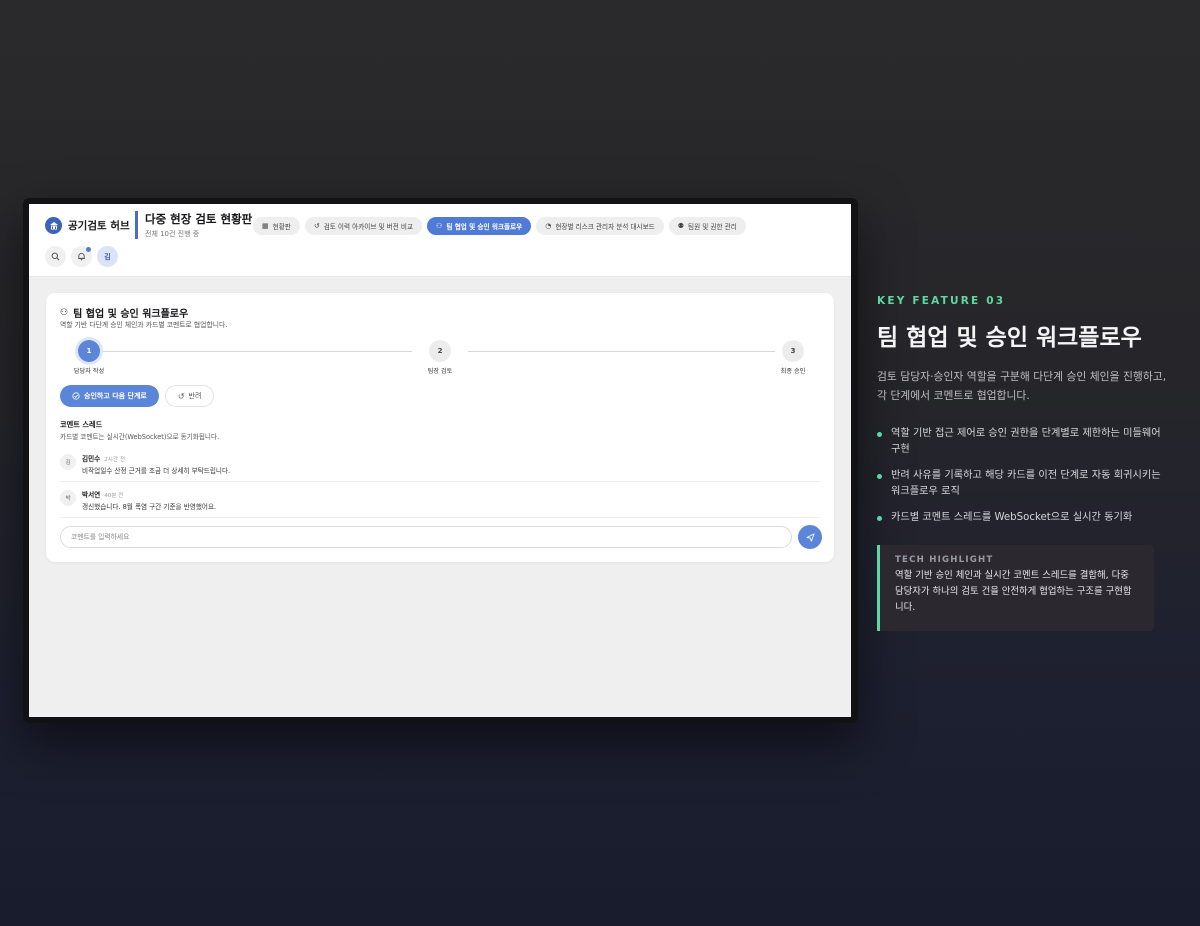  Describe the element at coordinates (440, 351) in the screenshot. I see `step-number: 2` at that location.